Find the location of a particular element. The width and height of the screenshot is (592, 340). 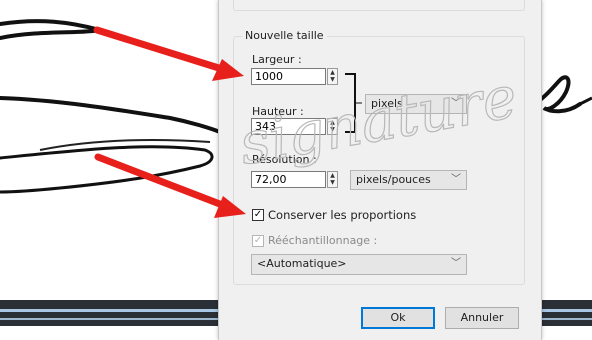

height-input: 343 is located at coordinates (288, 126).